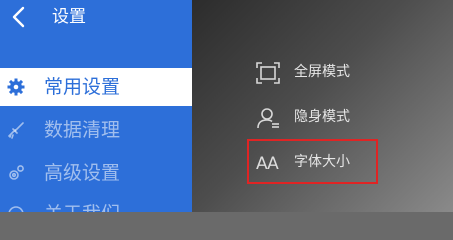 The width and height of the screenshot is (453, 240). I want to click on sidebar-item-label: 高级设置, so click(82, 173).